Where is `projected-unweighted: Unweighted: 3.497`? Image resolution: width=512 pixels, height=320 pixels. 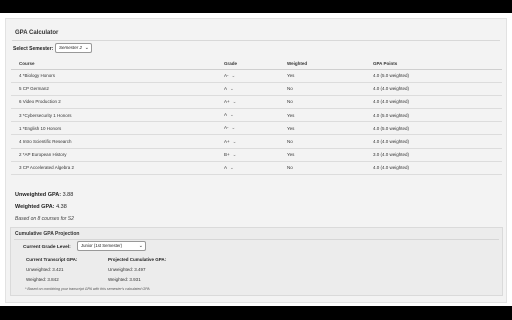 projected-unweighted: Unweighted: 3.497 is located at coordinates (127, 269).